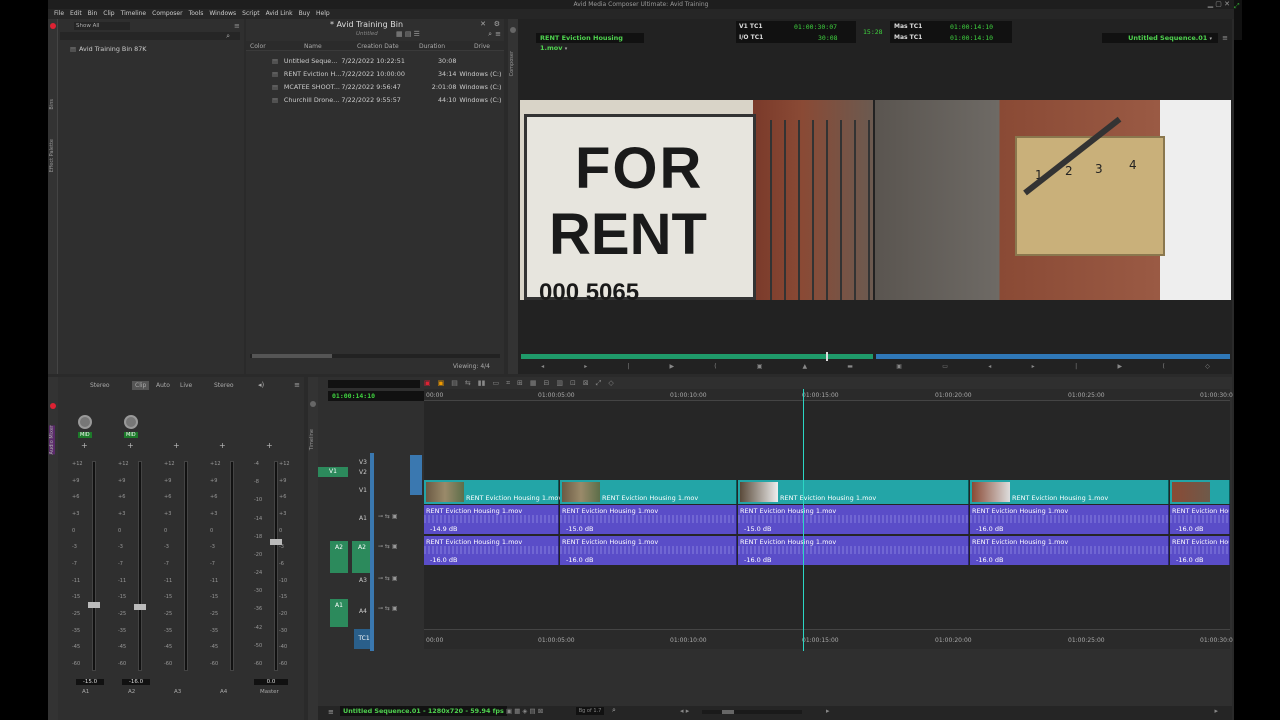 This screenshot has height=720, width=1280. What do you see at coordinates (512, 63) in the screenshot?
I see `composer-tab: Composer` at bounding box center [512, 63].